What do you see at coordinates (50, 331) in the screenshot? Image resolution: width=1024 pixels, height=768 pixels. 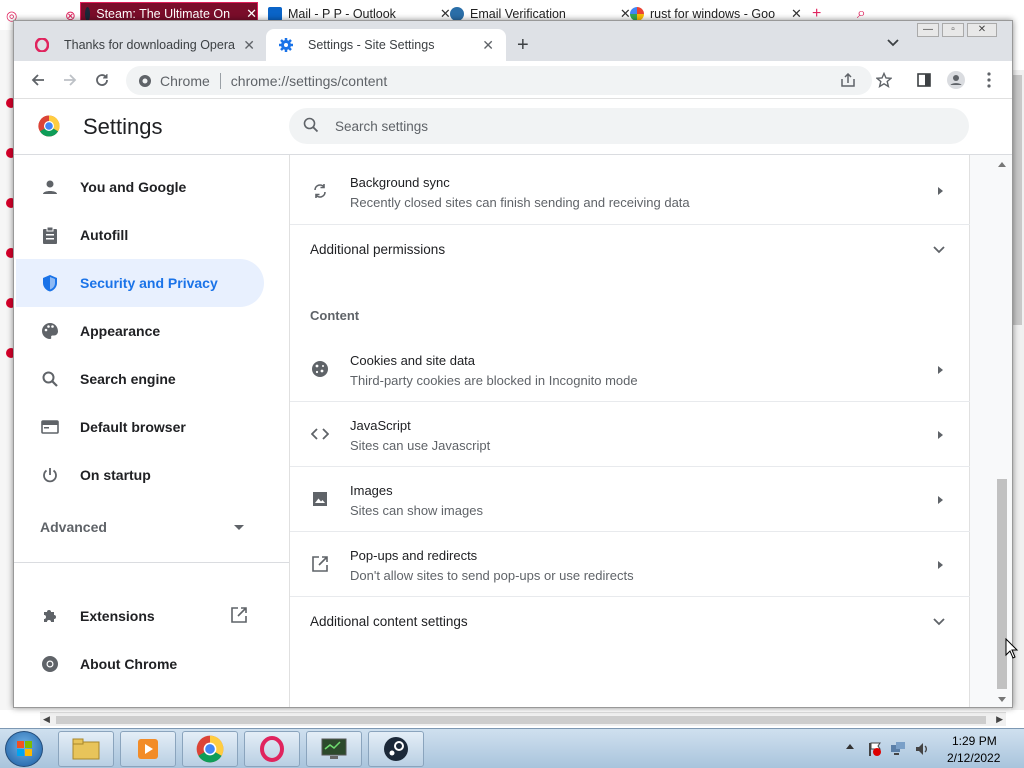 I see `palette-icon` at bounding box center [50, 331].